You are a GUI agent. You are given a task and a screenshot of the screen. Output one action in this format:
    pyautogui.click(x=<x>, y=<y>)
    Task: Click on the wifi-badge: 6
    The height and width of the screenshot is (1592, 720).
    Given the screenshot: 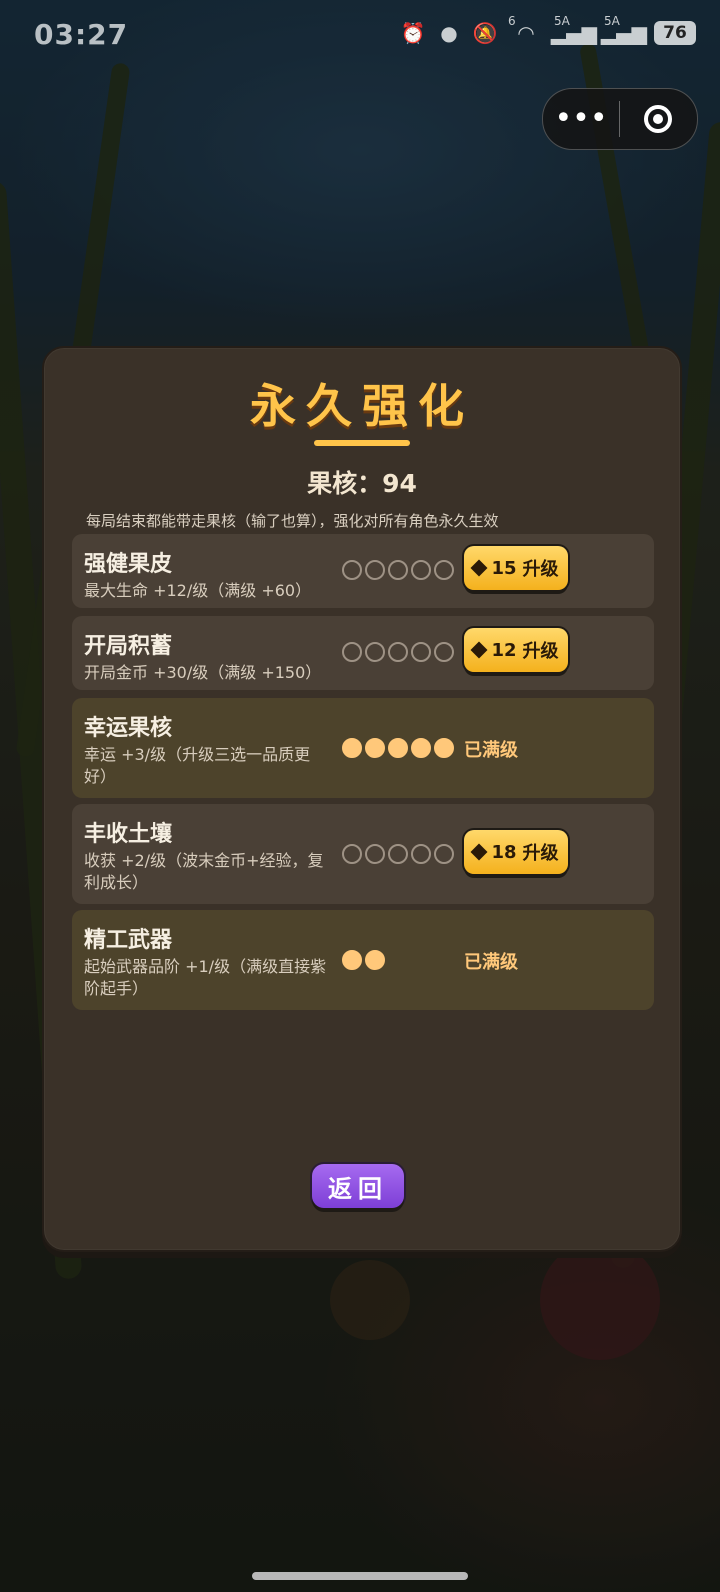 What is the action you would take?
    pyautogui.click(x=512, y=21)
    